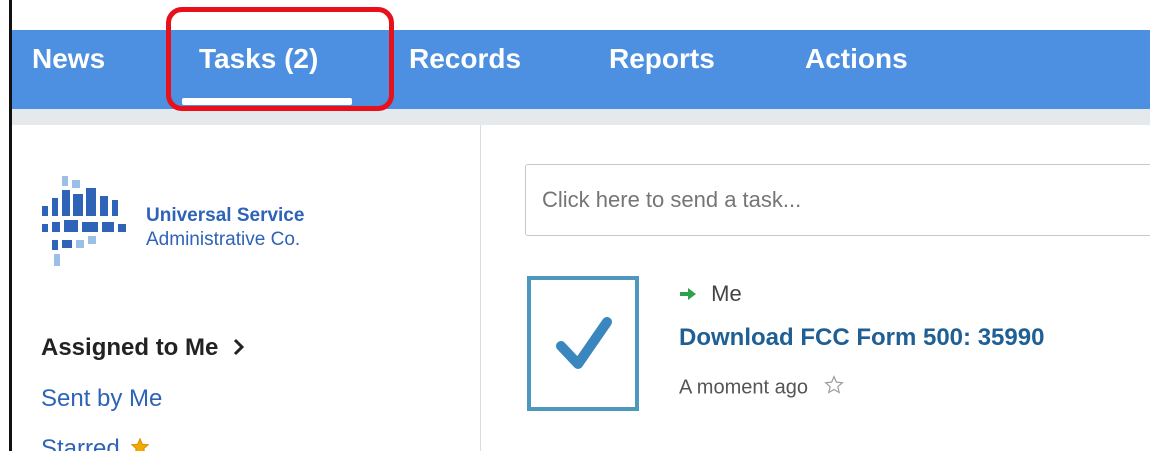  I want to click on checkmark-icon, so click(584, 343).